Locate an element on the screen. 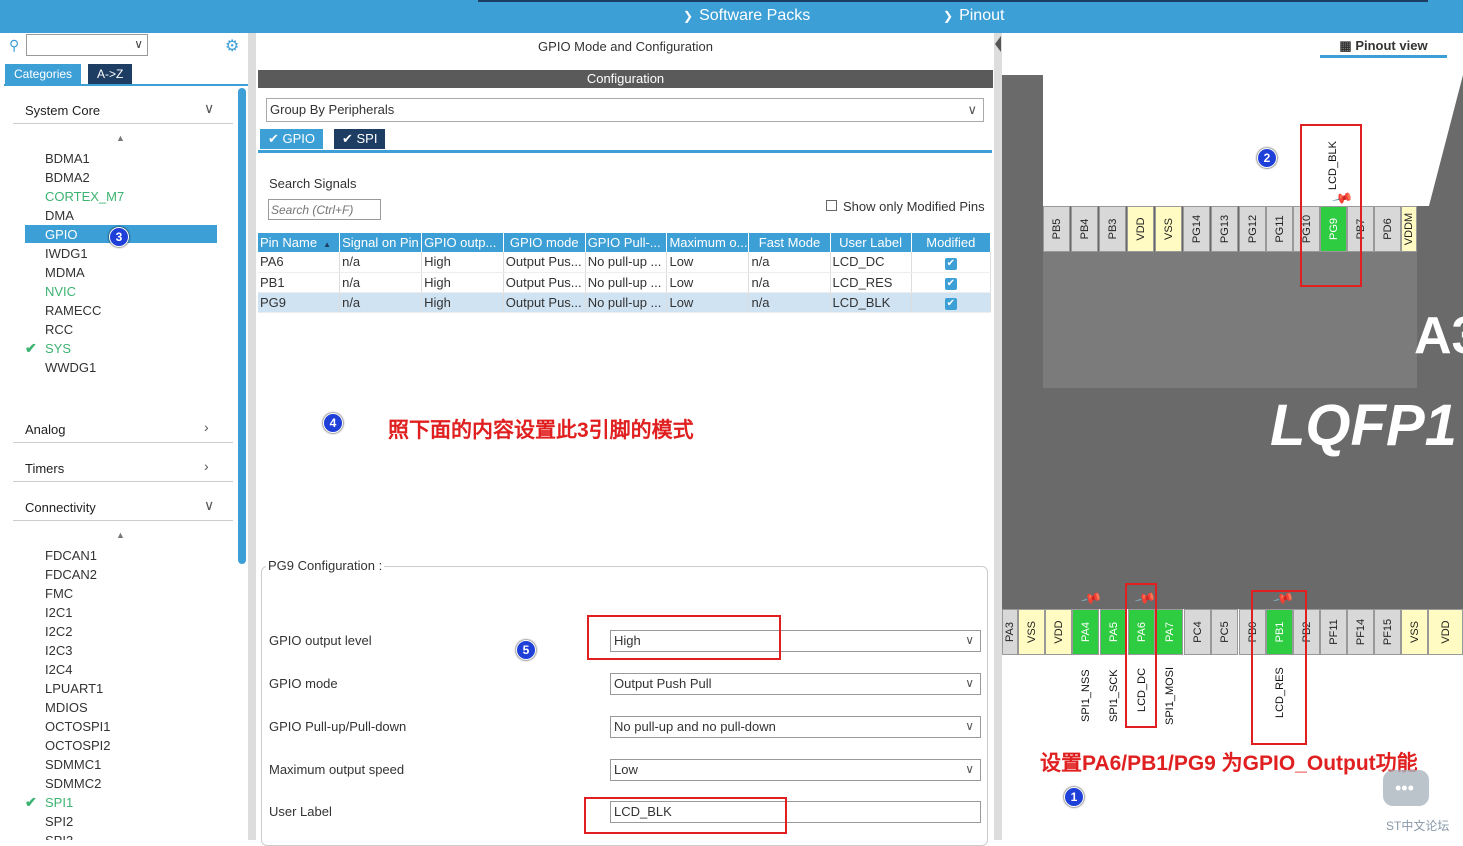 The image size is (1463, 846). pin-vss-c: VSS is located at coordinates (1414, 632).